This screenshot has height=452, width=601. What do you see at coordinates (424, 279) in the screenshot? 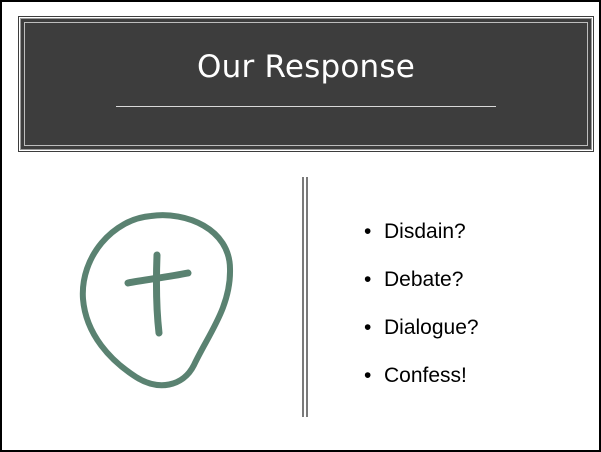
I see `bullet-text: Debate?` at bounding box center [424, 279].